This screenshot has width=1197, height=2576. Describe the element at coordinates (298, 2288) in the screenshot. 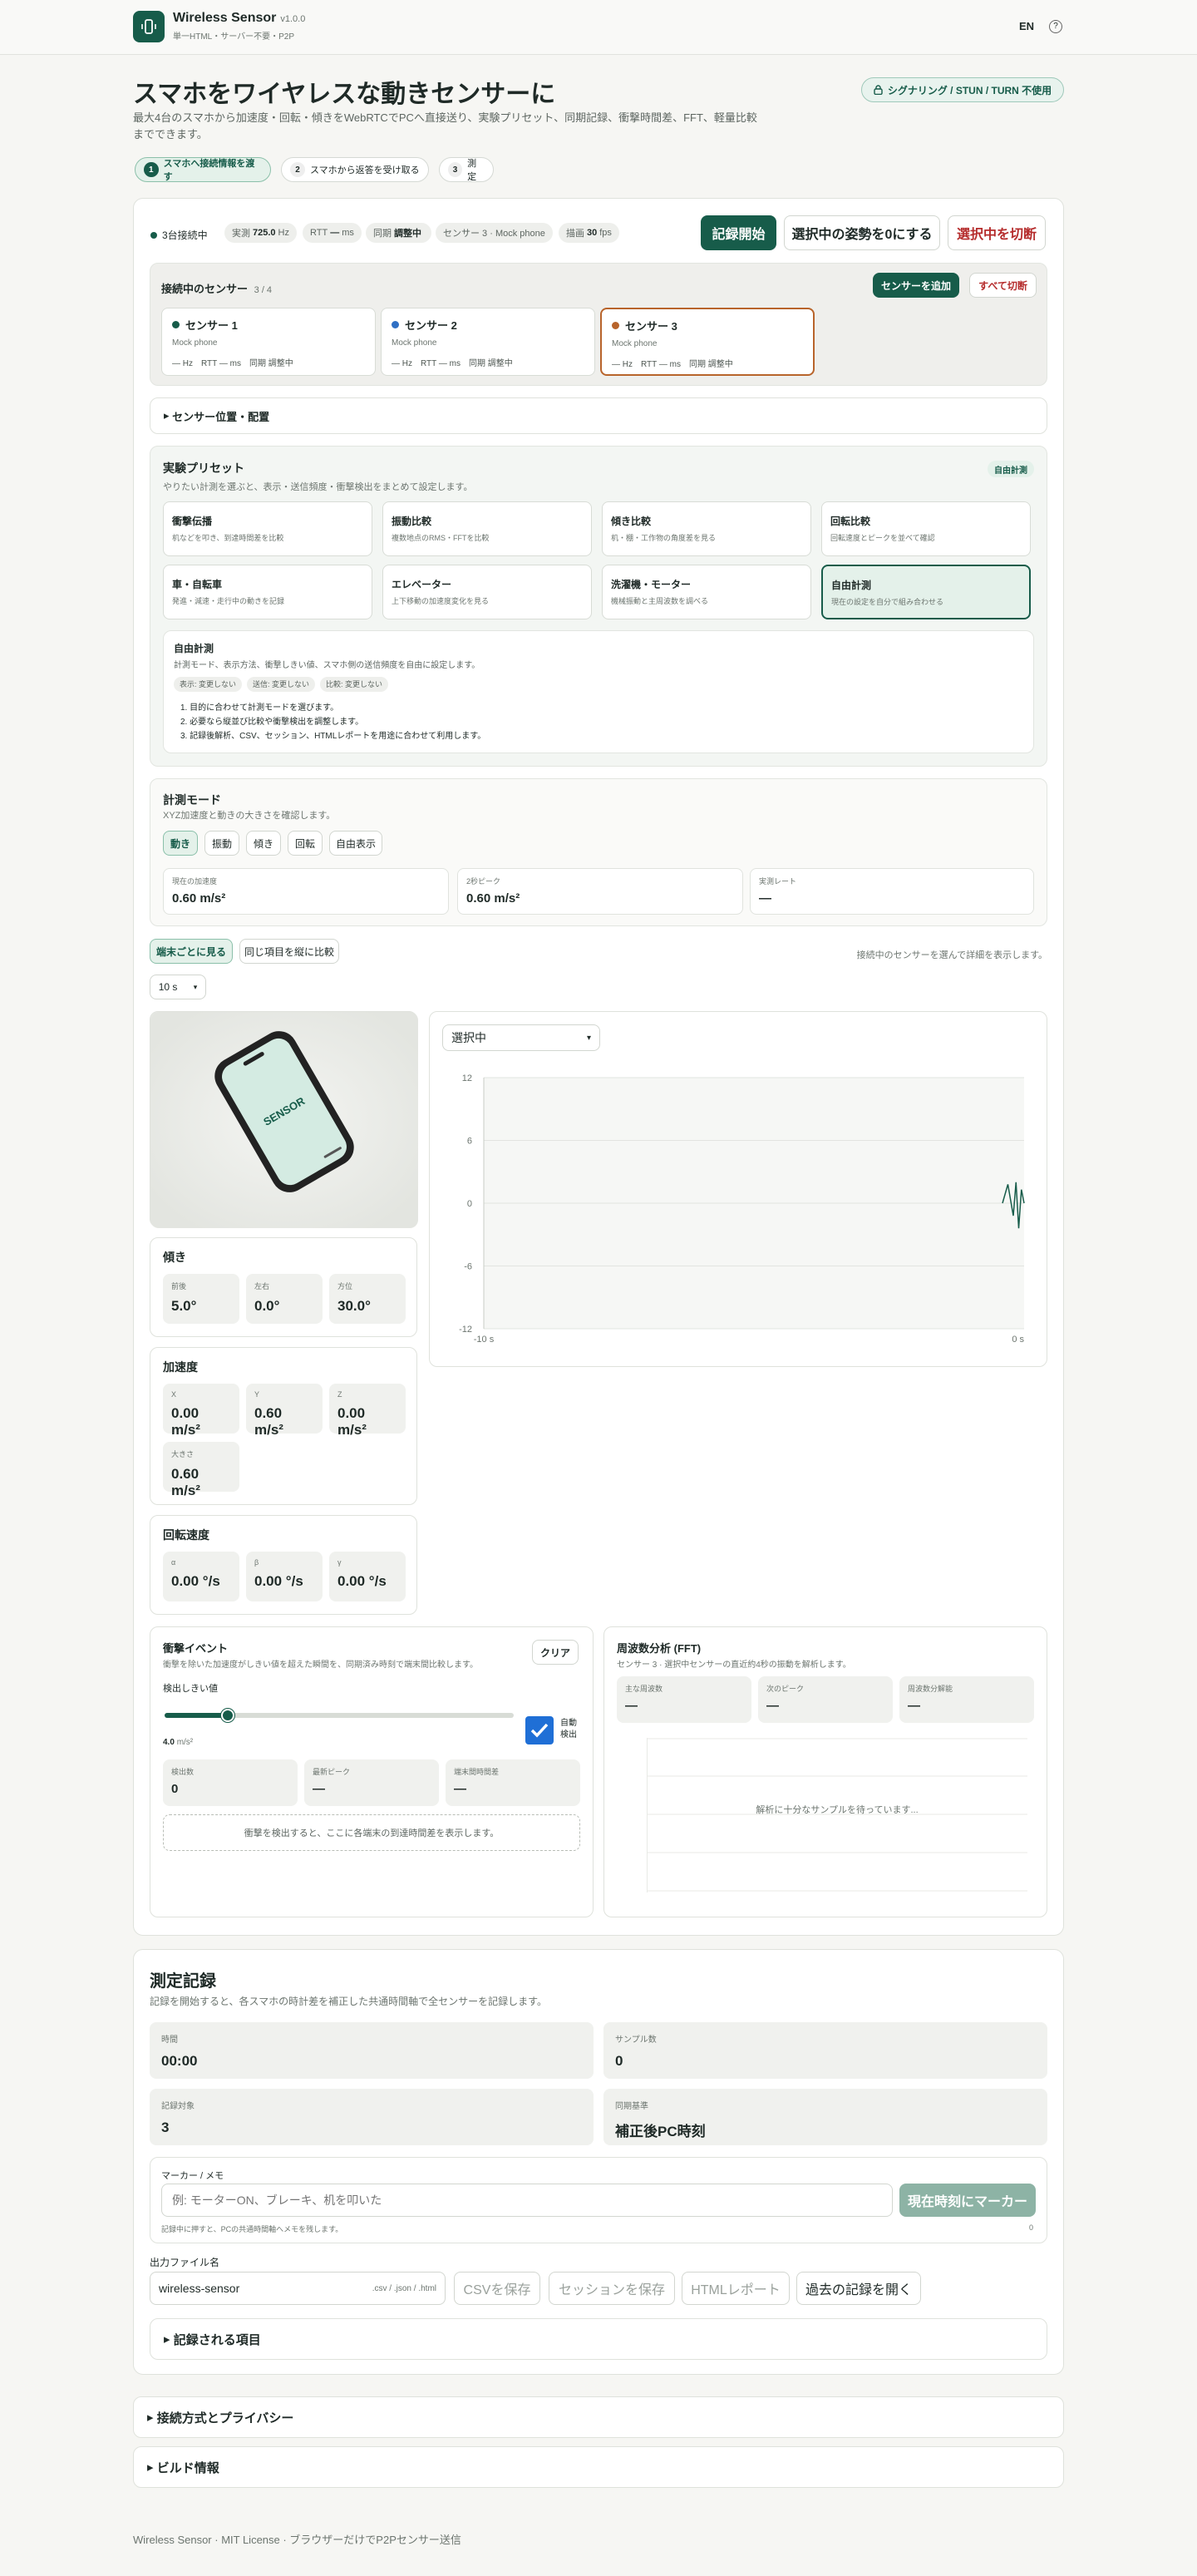

I see `filename-input: wireless-sensor .csv / .json / .html` at that location.